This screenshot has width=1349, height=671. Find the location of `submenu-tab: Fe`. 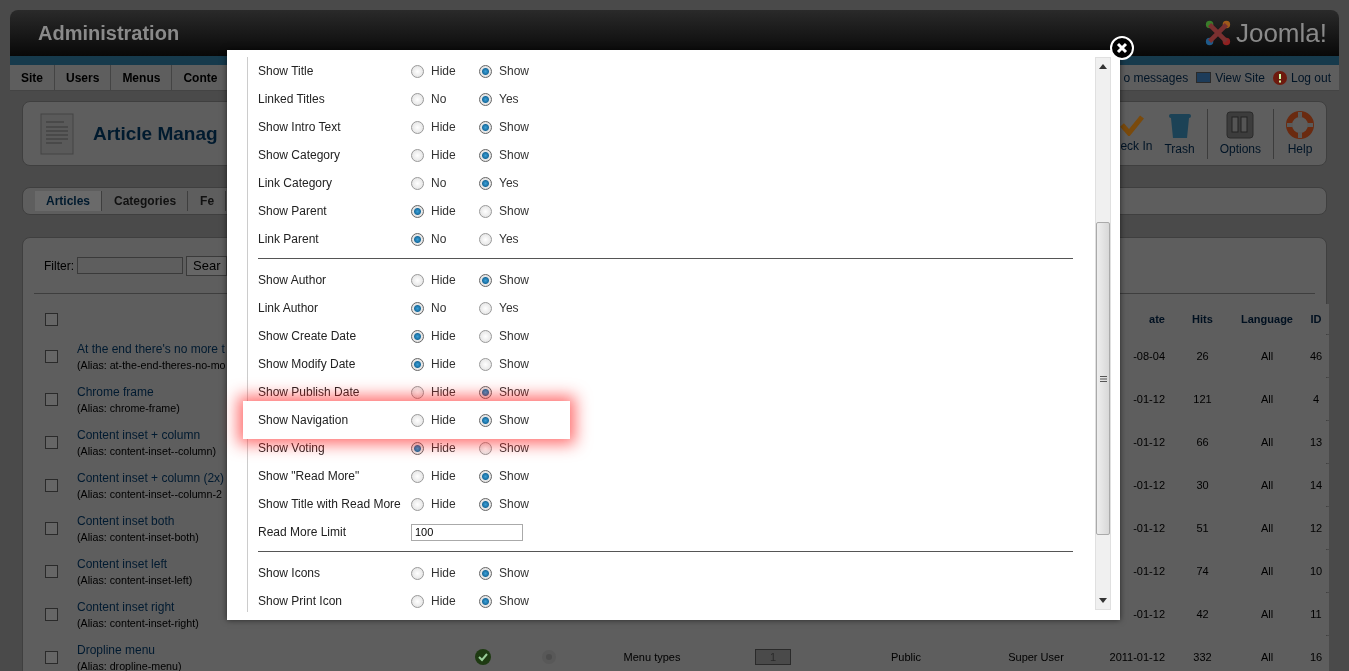

submenu-tab: Fe is located at coordinates (208, 201).